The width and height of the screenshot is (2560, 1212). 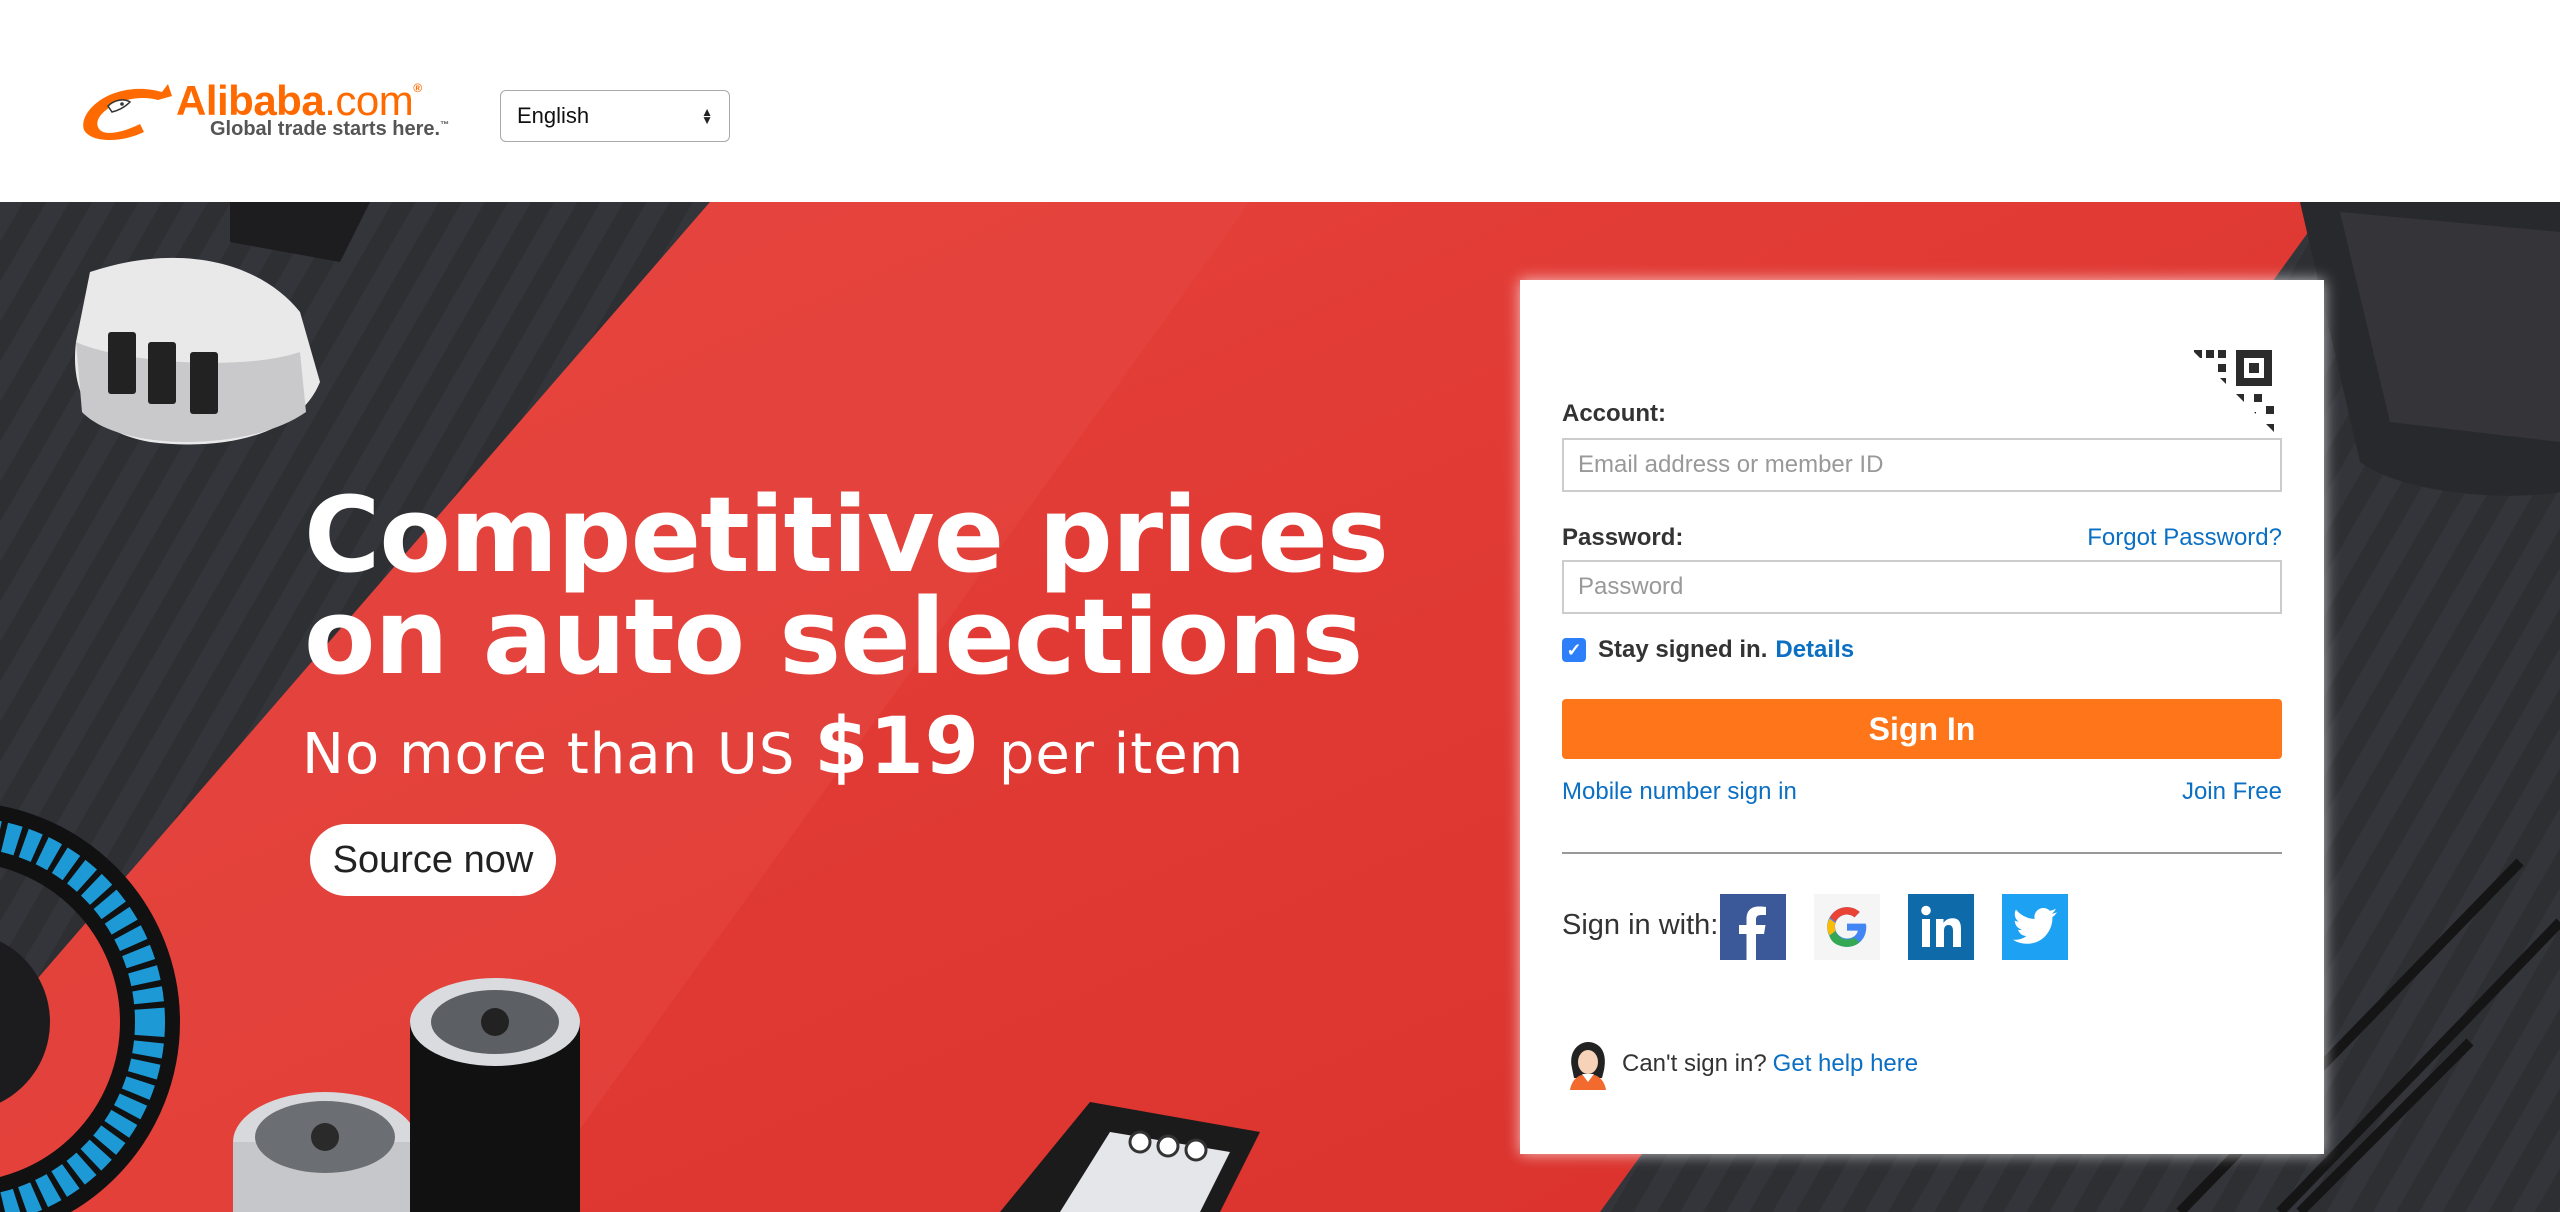 I want to click on google-icon, so click(x=1847, y=927).